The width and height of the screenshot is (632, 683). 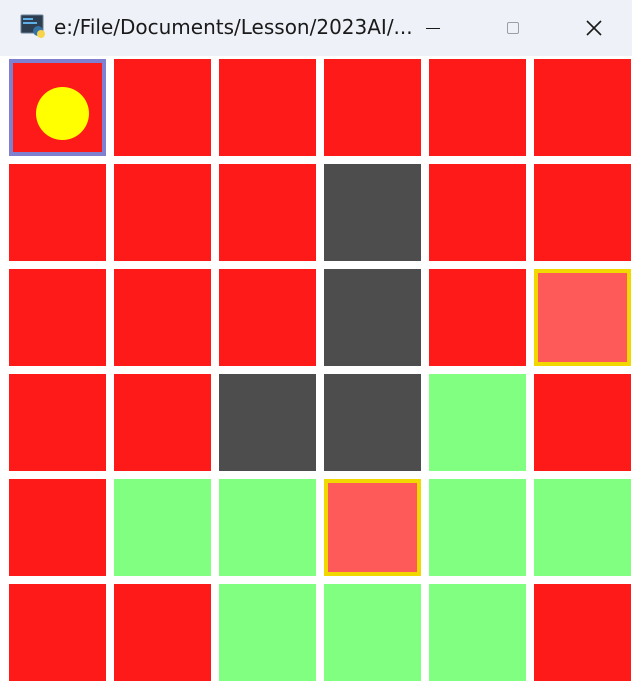 What do you see at coordinates (57, 212) in the screenshot?
I see `grid-cell-red-r1c0` at bounding box center [57, 212].